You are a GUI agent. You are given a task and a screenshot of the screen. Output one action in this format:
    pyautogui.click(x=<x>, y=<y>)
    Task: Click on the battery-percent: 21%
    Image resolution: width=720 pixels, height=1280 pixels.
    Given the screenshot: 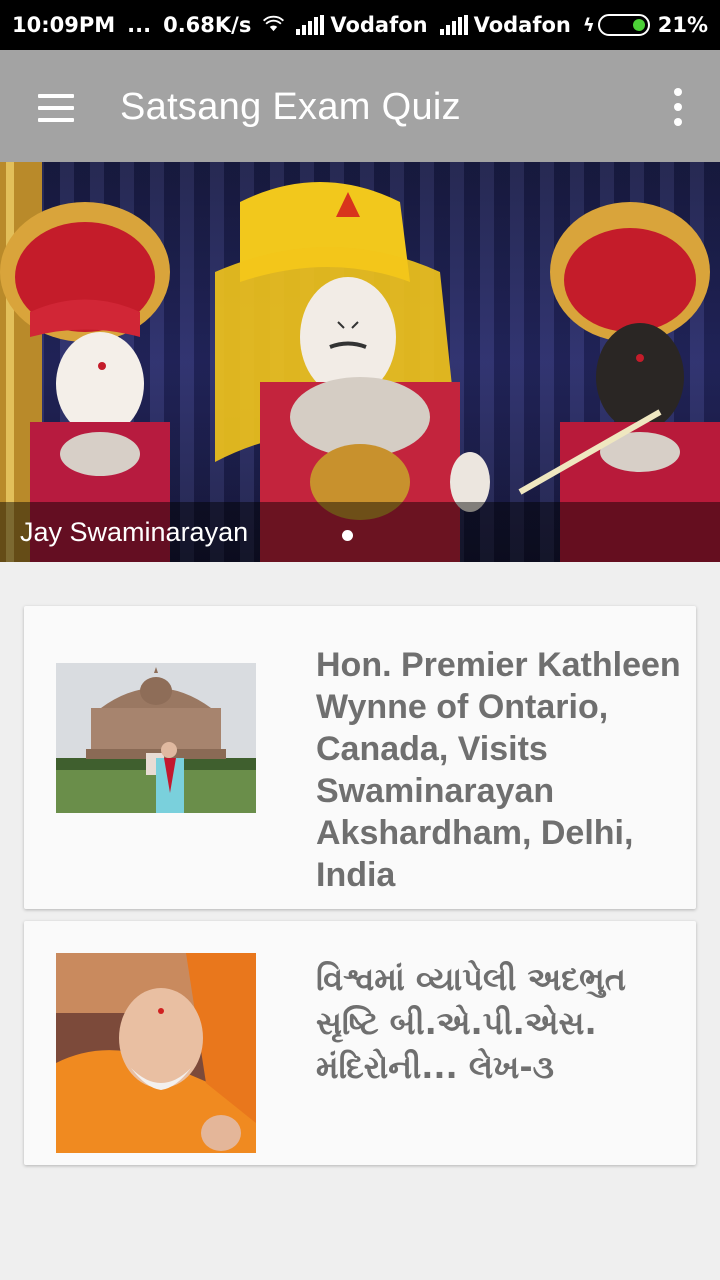 What is the action you would take?
    pyautogui.click(x=682, y=25)
    